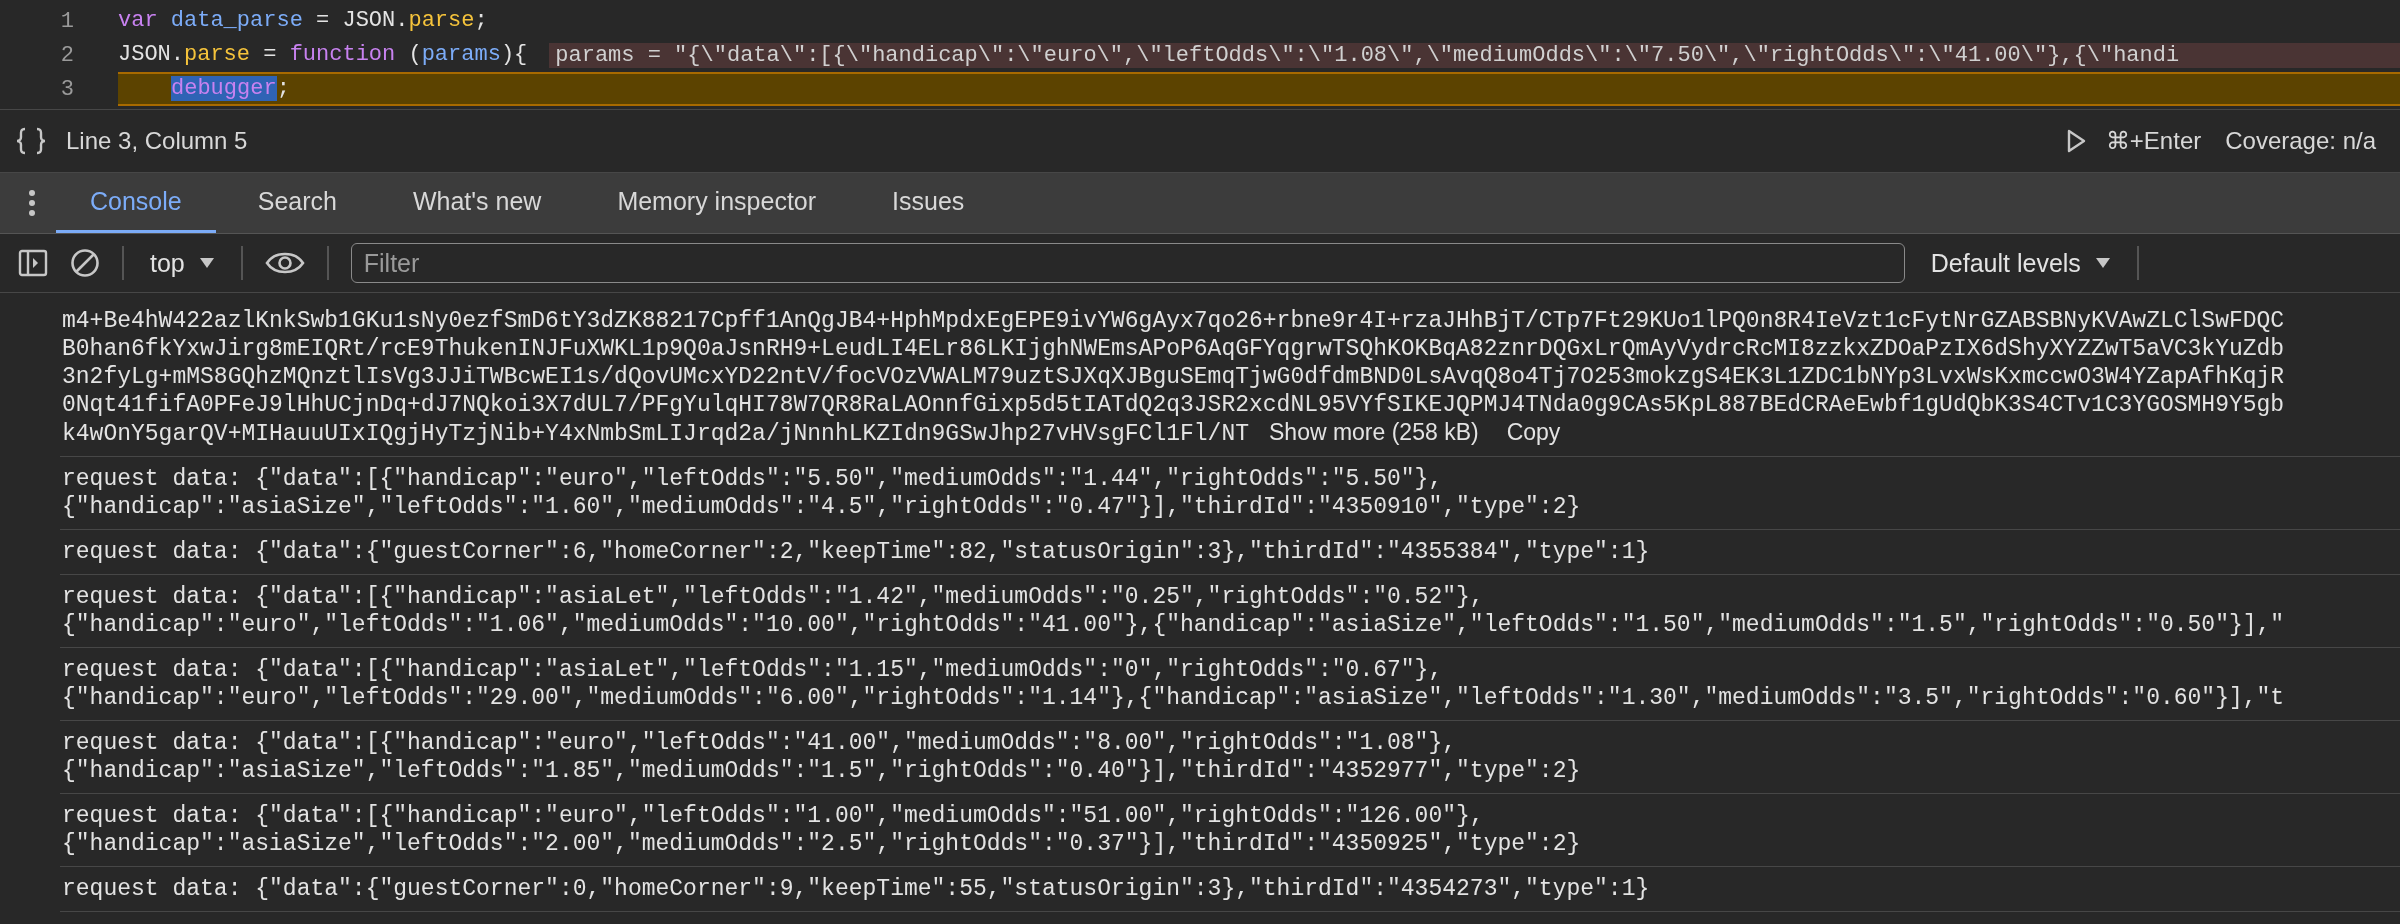 The width and height of the screenshot is (2400, 924). I want to click on panel-tab: What's new, so click(477, 203).